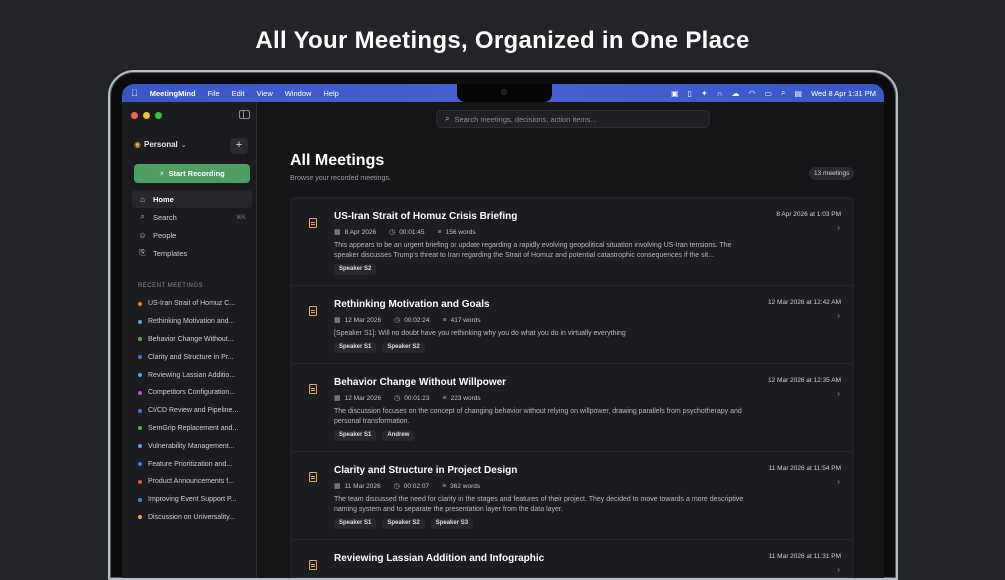 The width and height of the screenshot is (1005, 580). What do you see at coordinates (170, 253) in the screenshot?
I see `sidebar-item-label: Templates` at bounding box center [170, 253].